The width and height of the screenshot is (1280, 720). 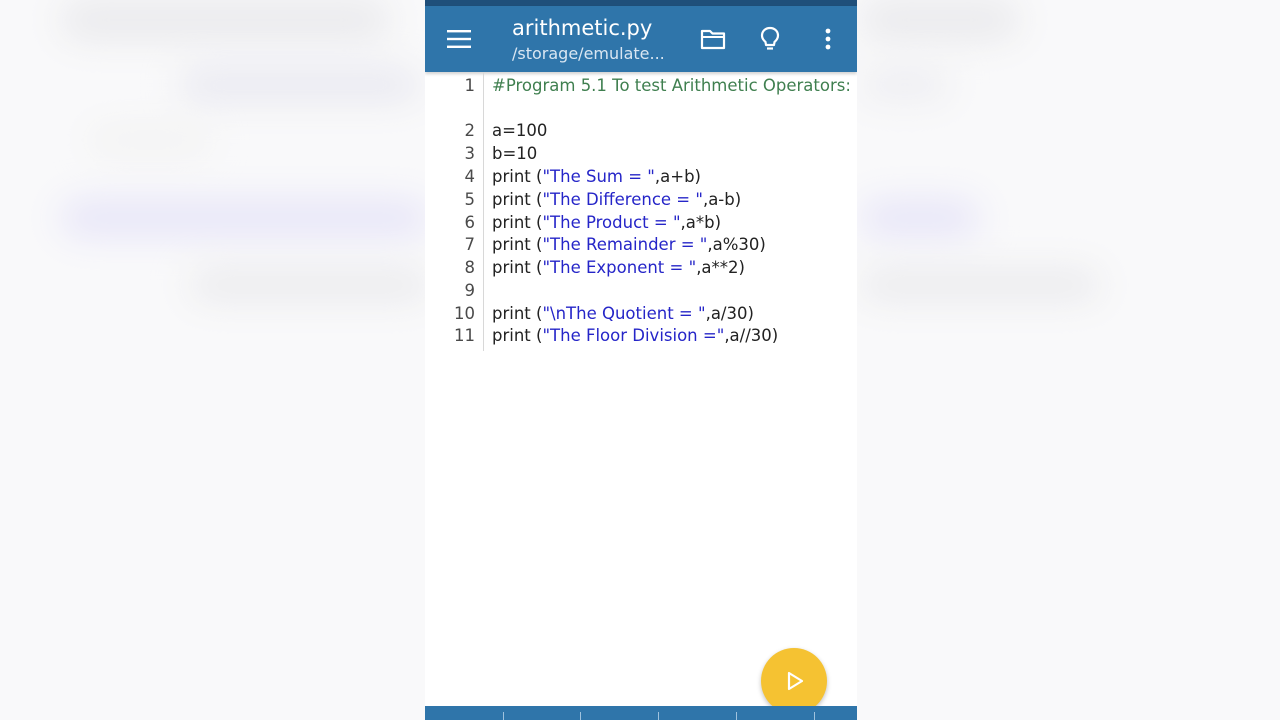 What do you see at coordinates (483, 211) in the screenshot?
I see `gutter-divider` at bounding box center [483, 211].